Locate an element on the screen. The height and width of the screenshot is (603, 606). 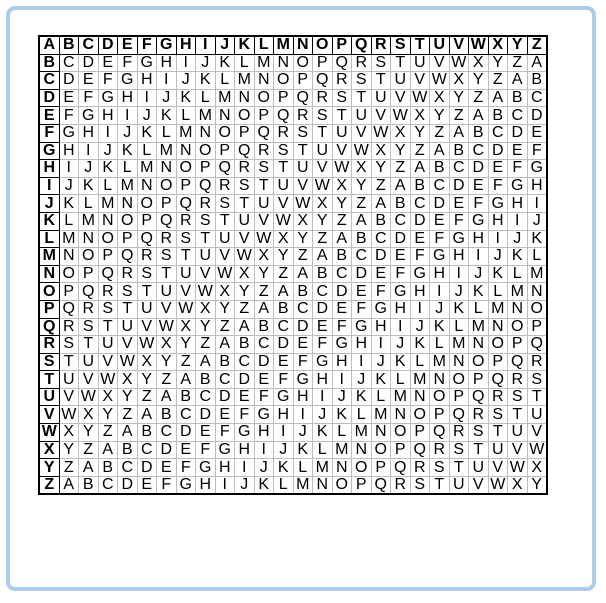
header-letter: G is located at coordinates (166, 45).